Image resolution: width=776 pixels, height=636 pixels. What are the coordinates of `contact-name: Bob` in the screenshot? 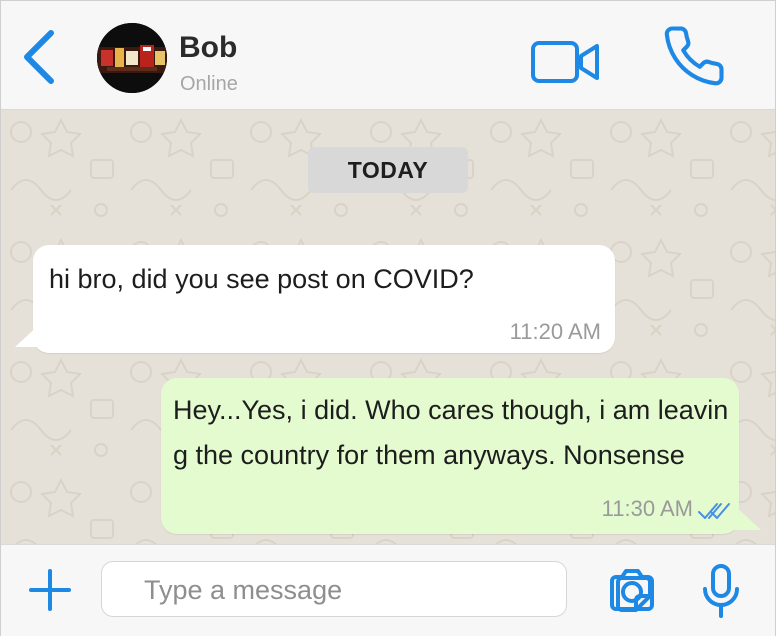 It's located at (208, 48).